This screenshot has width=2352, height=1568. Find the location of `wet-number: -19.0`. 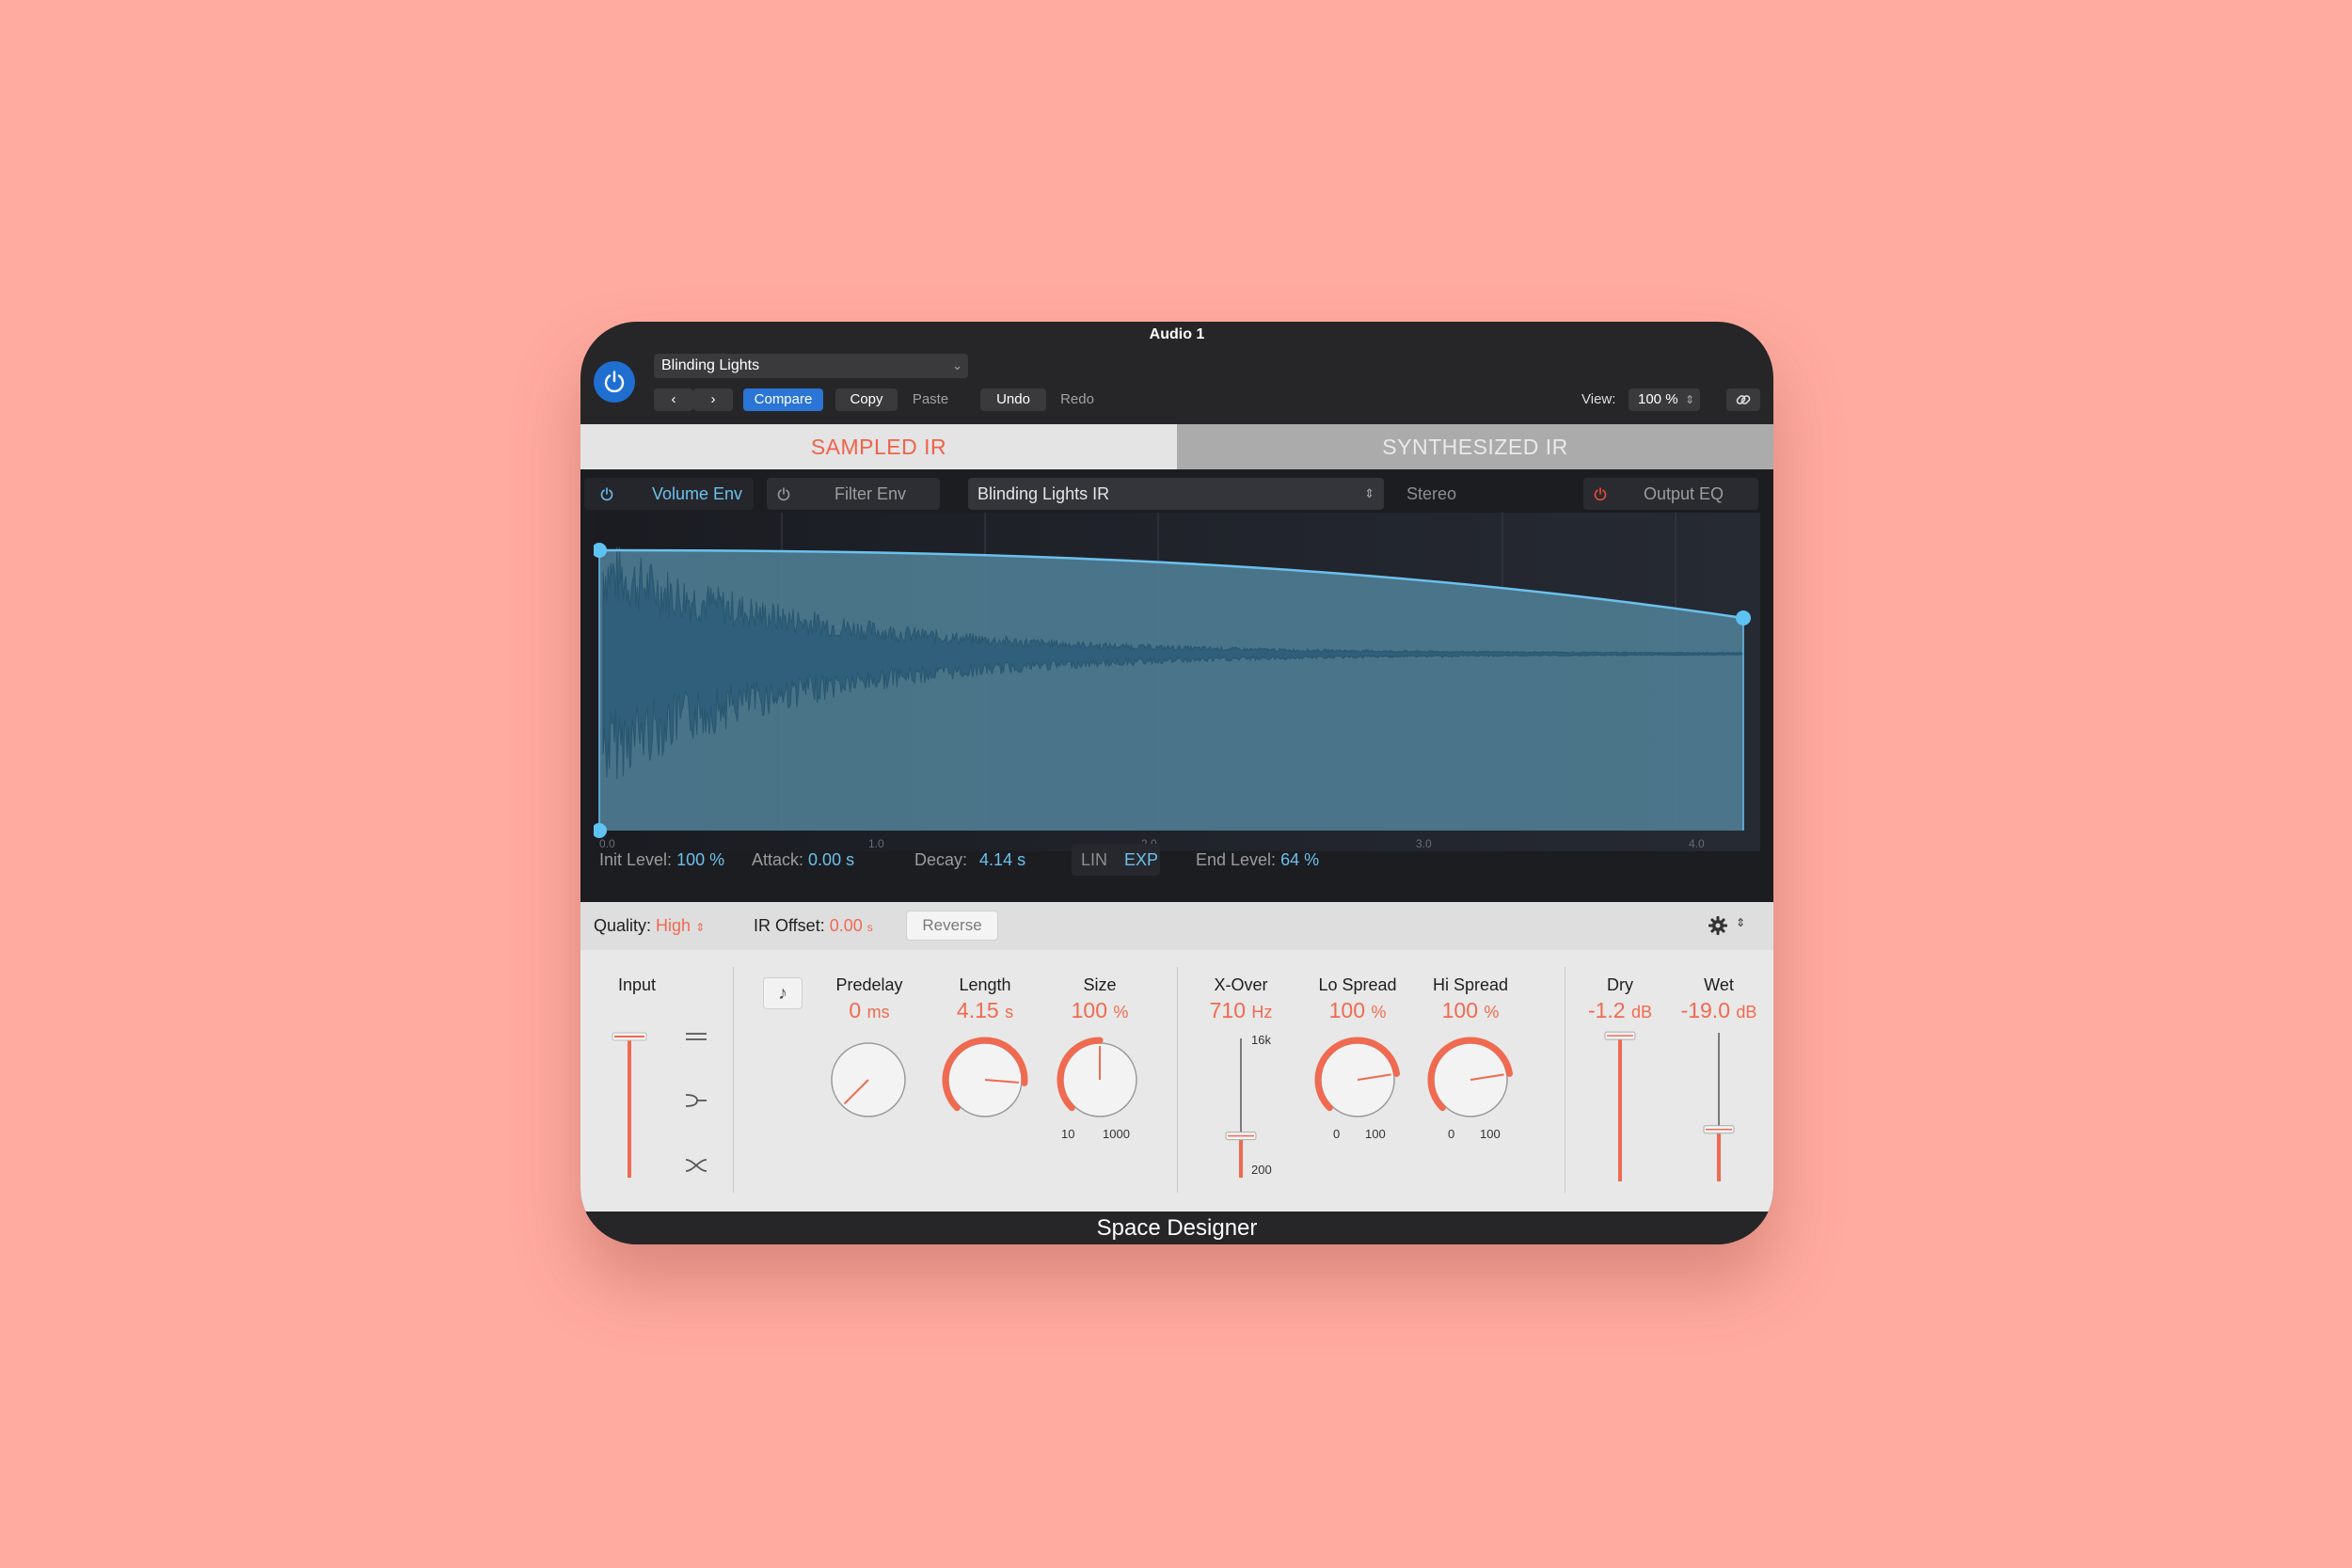

wet-number: -19.0 is located at coordinates (1705, 1010).